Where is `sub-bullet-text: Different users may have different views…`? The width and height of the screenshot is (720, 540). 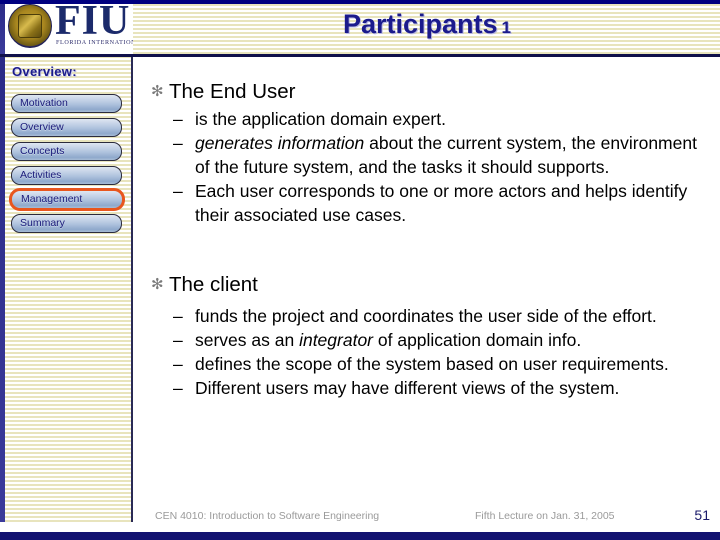 sub-bullet-text: Different users may have different views… is located at coordinates (407, 388).